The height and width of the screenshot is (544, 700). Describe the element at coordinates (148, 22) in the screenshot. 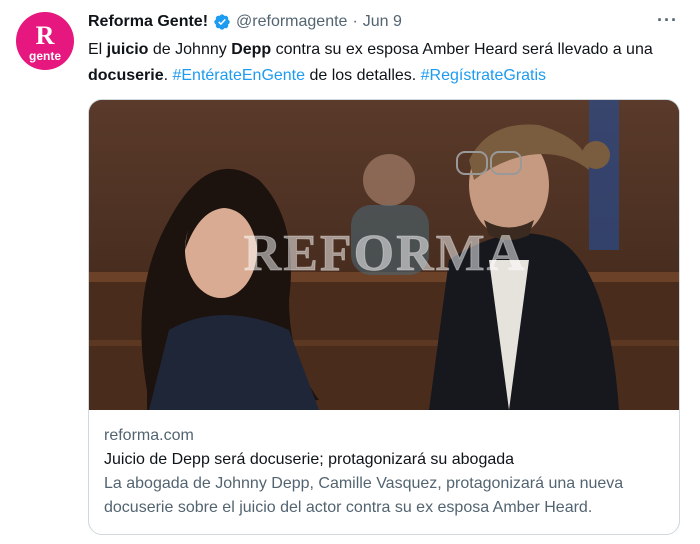

I see `display-name: Reforma Gente!` at that location.